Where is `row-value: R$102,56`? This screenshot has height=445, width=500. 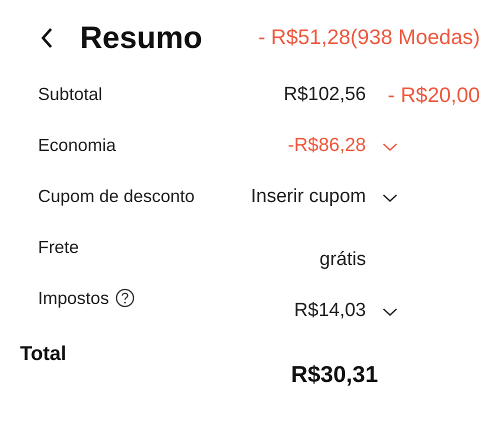 row-value: R$102,56 is located at coordinates (325, 95).